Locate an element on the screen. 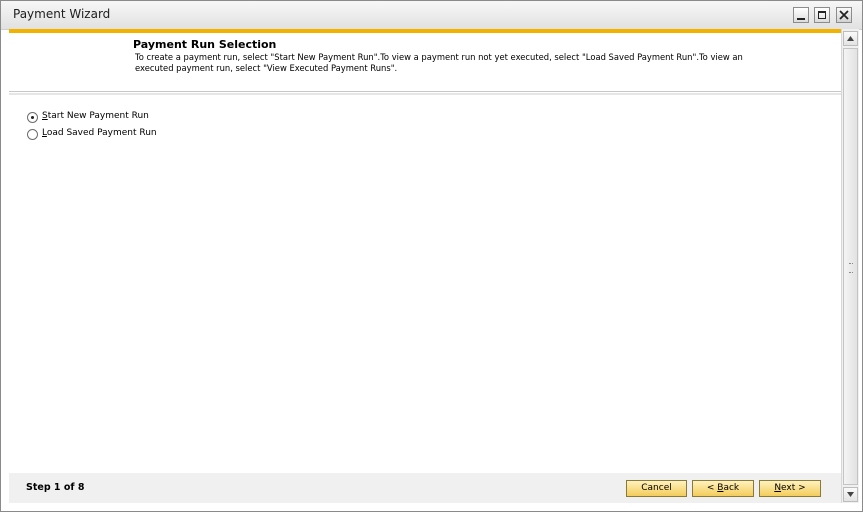 The width and height of the screenshot is (863, 512). cancel-button: Cancel is located at coordinates (656, 488).